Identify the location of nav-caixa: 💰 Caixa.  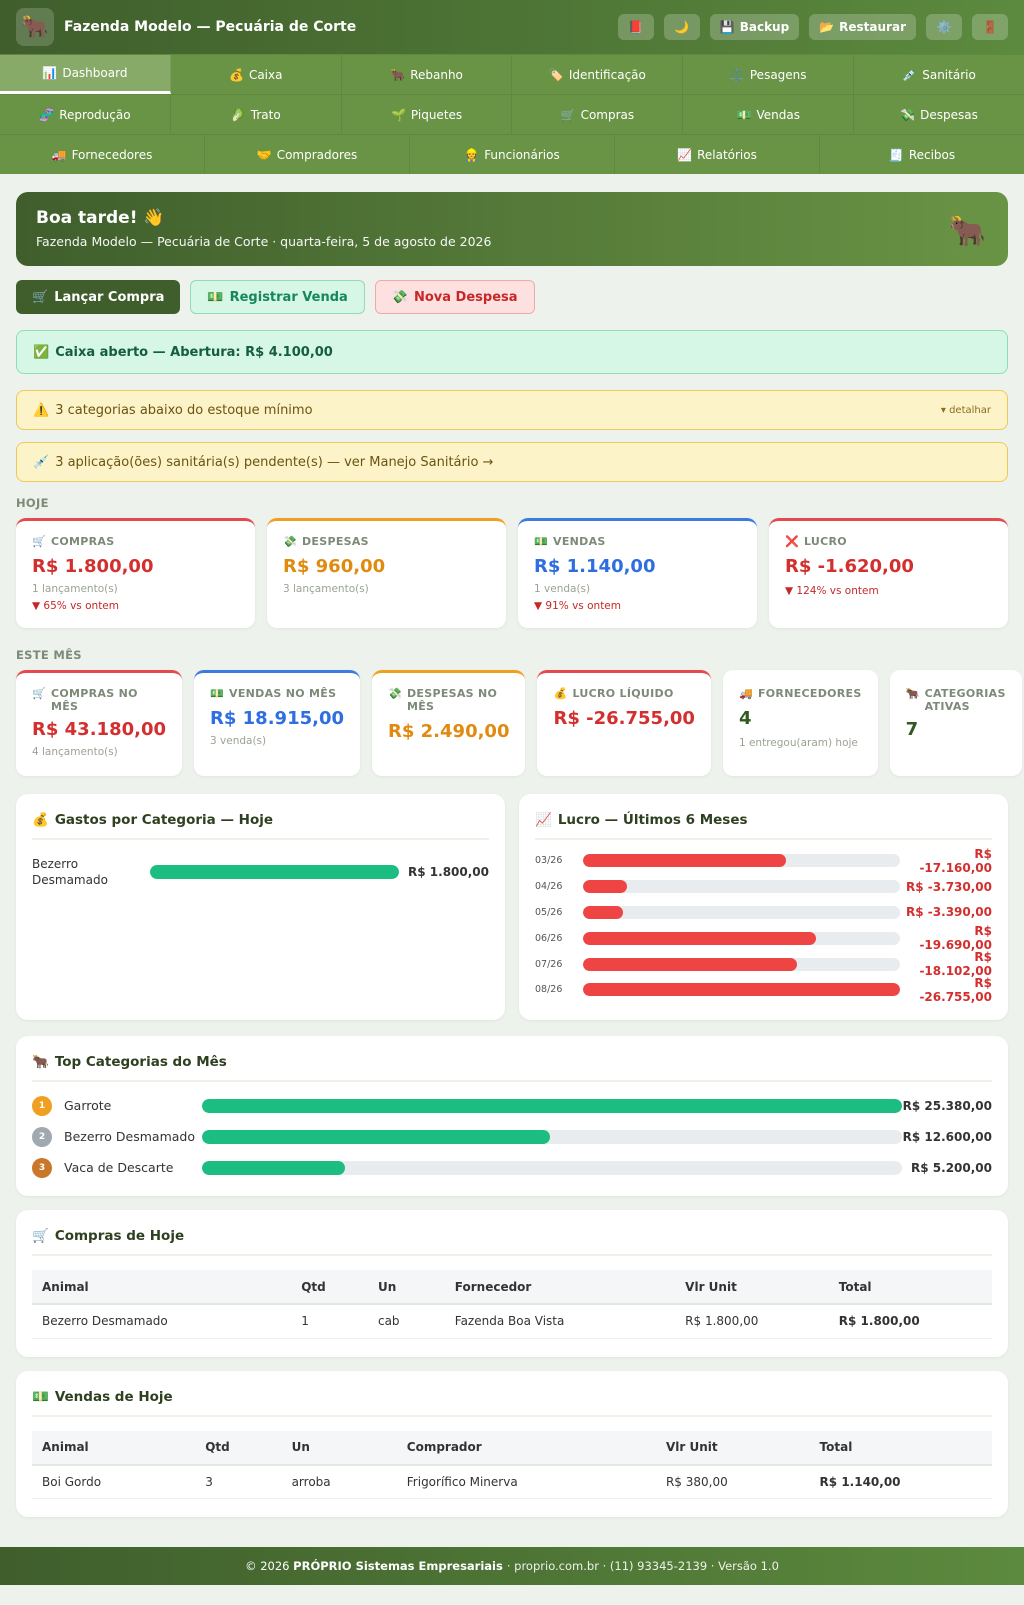
(256, 74).